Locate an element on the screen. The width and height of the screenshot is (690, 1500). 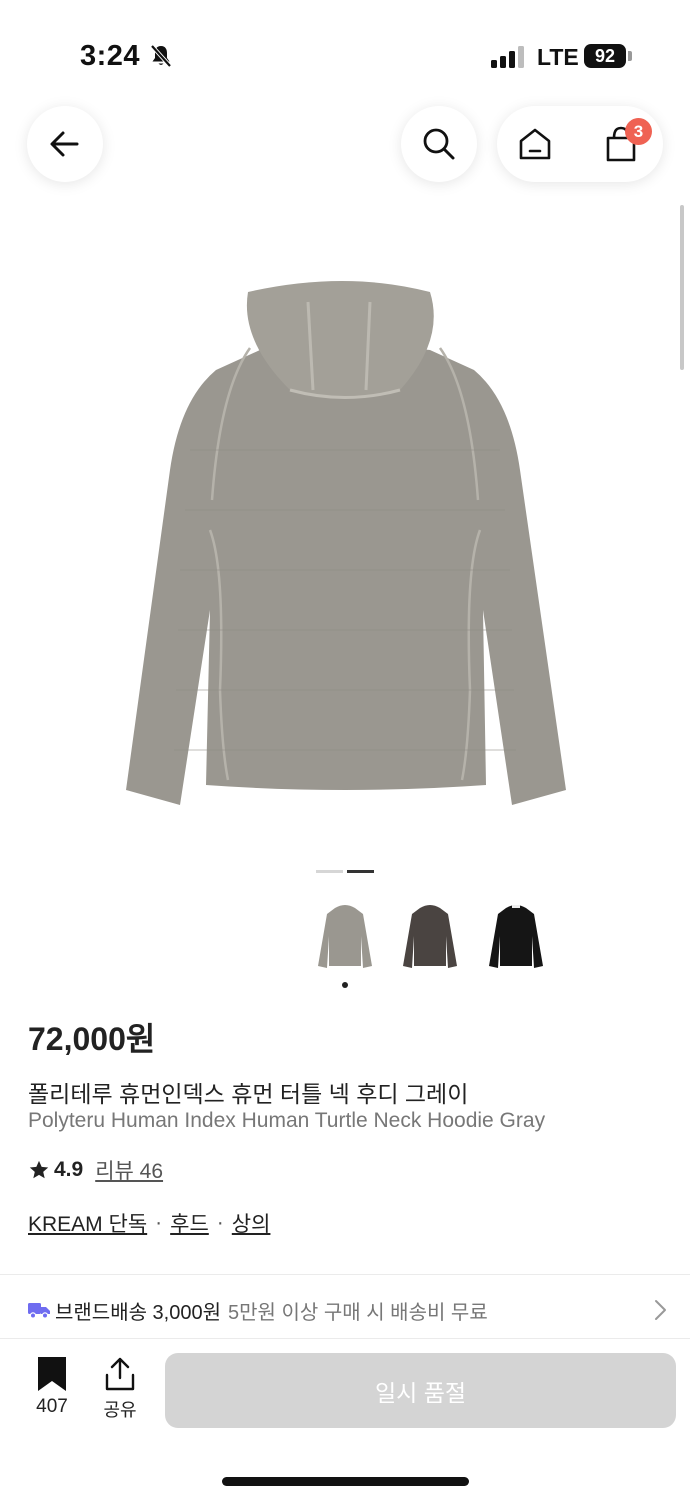
bottom-action-bar: 407 공유 일시 품절 is located at coordinates (345, 1420).